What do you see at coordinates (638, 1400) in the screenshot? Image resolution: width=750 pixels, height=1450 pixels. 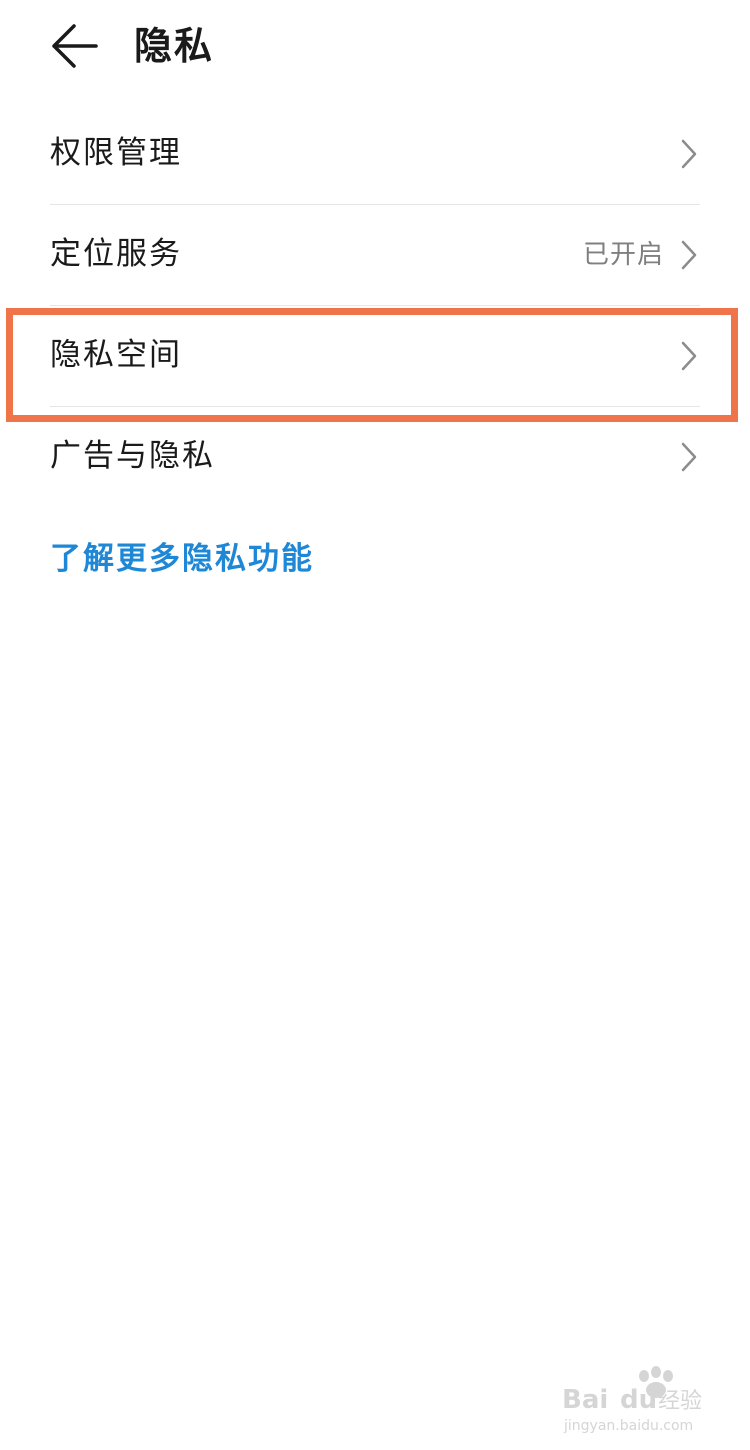 I see `svg-text: du` at bounding box center [638, 1400].